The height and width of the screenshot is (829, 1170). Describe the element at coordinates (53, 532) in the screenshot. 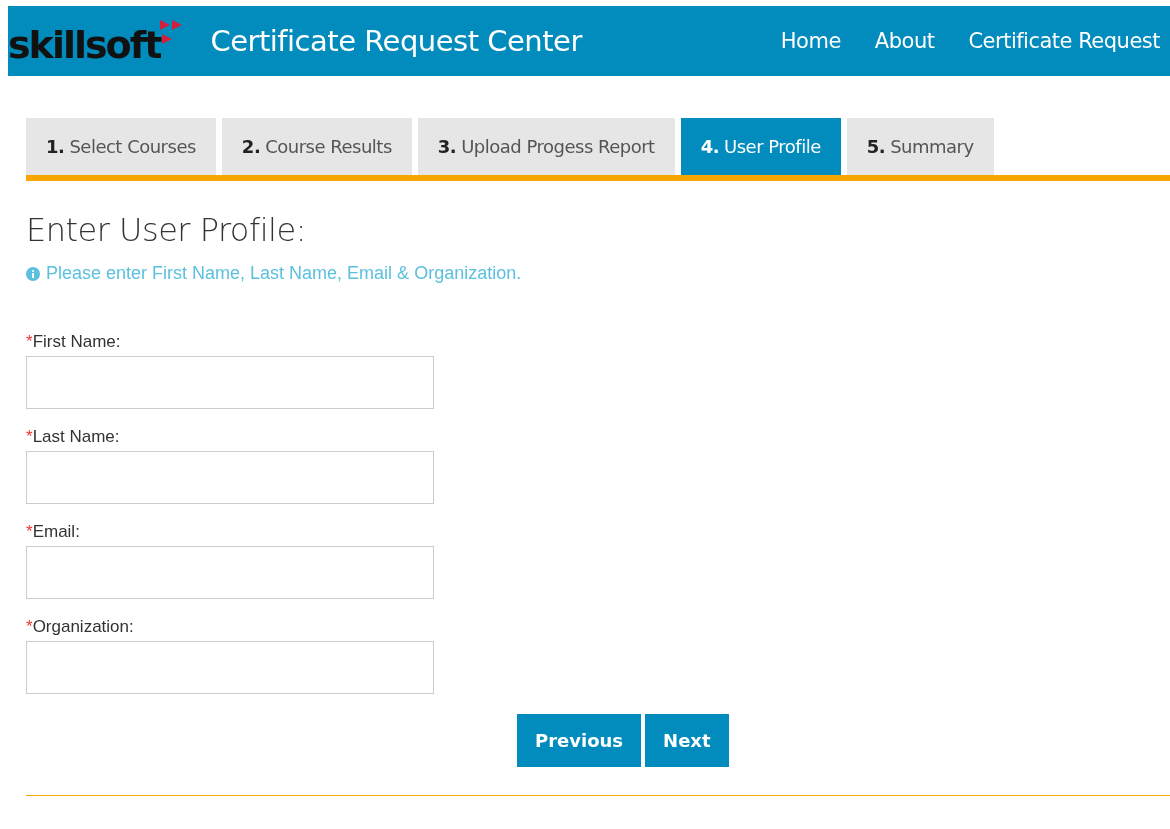

I see `field-label: *Email:` at that location.